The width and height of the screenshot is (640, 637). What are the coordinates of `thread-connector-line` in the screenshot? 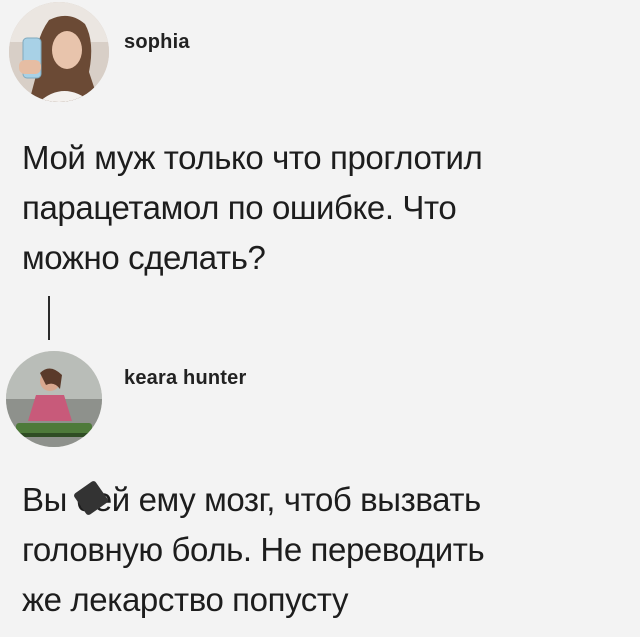 It's located at (49, 318).